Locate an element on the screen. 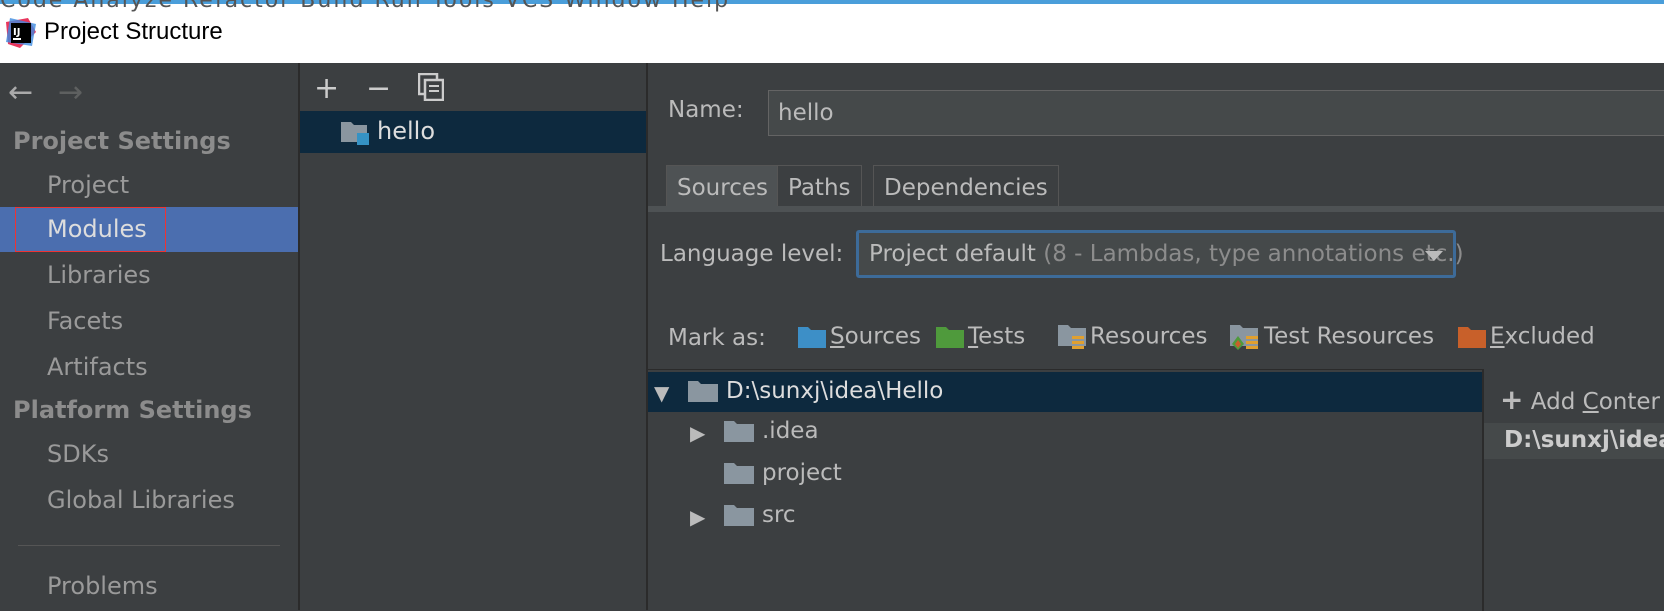  add-content-root-button: + Add Conter is located at coordinates (1580, 399).